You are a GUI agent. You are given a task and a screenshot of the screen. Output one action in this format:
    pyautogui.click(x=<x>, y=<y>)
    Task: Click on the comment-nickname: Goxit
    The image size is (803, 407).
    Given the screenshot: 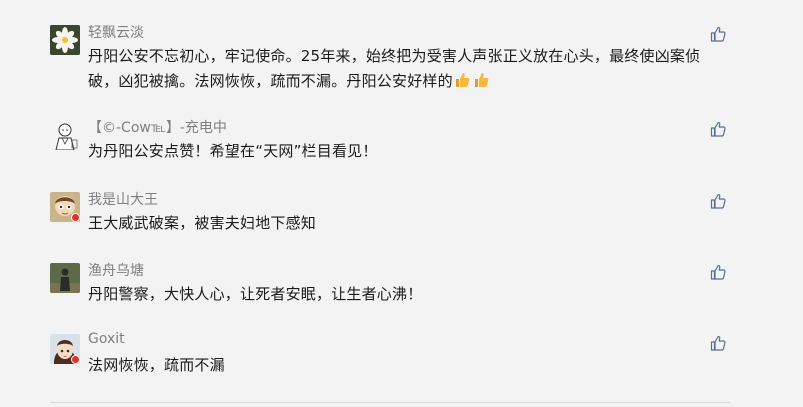 What is the action you would take?
    pyautogui.click(x=106, y=339)
    